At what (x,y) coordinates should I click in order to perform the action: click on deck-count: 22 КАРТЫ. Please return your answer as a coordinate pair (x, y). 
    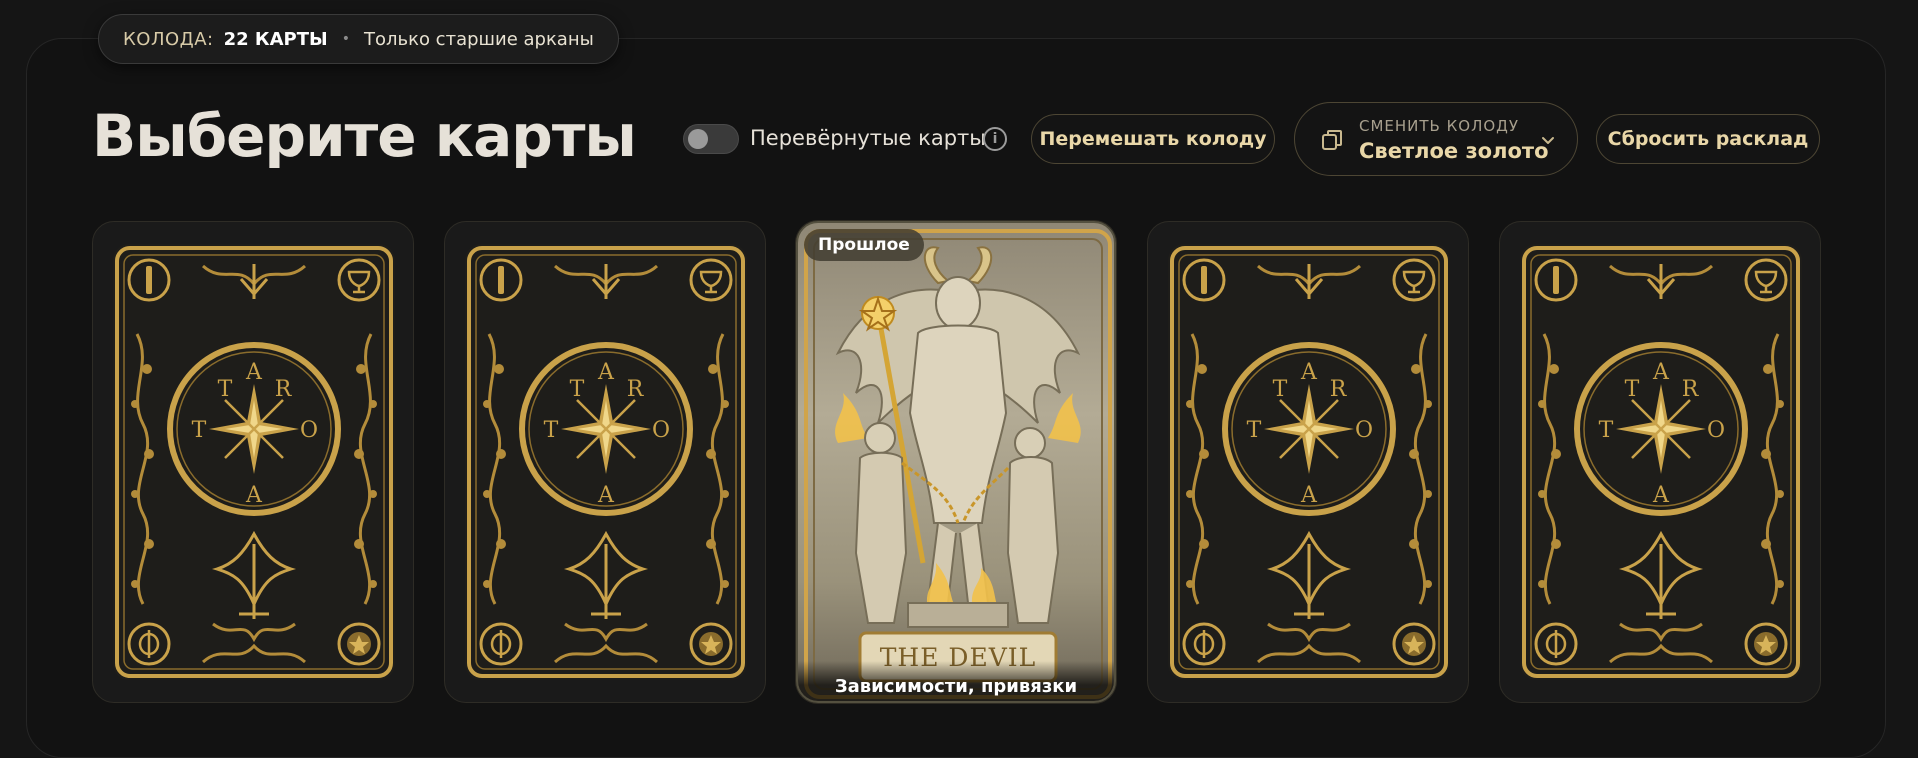
    Looking at the image, I should click on (275, 39).